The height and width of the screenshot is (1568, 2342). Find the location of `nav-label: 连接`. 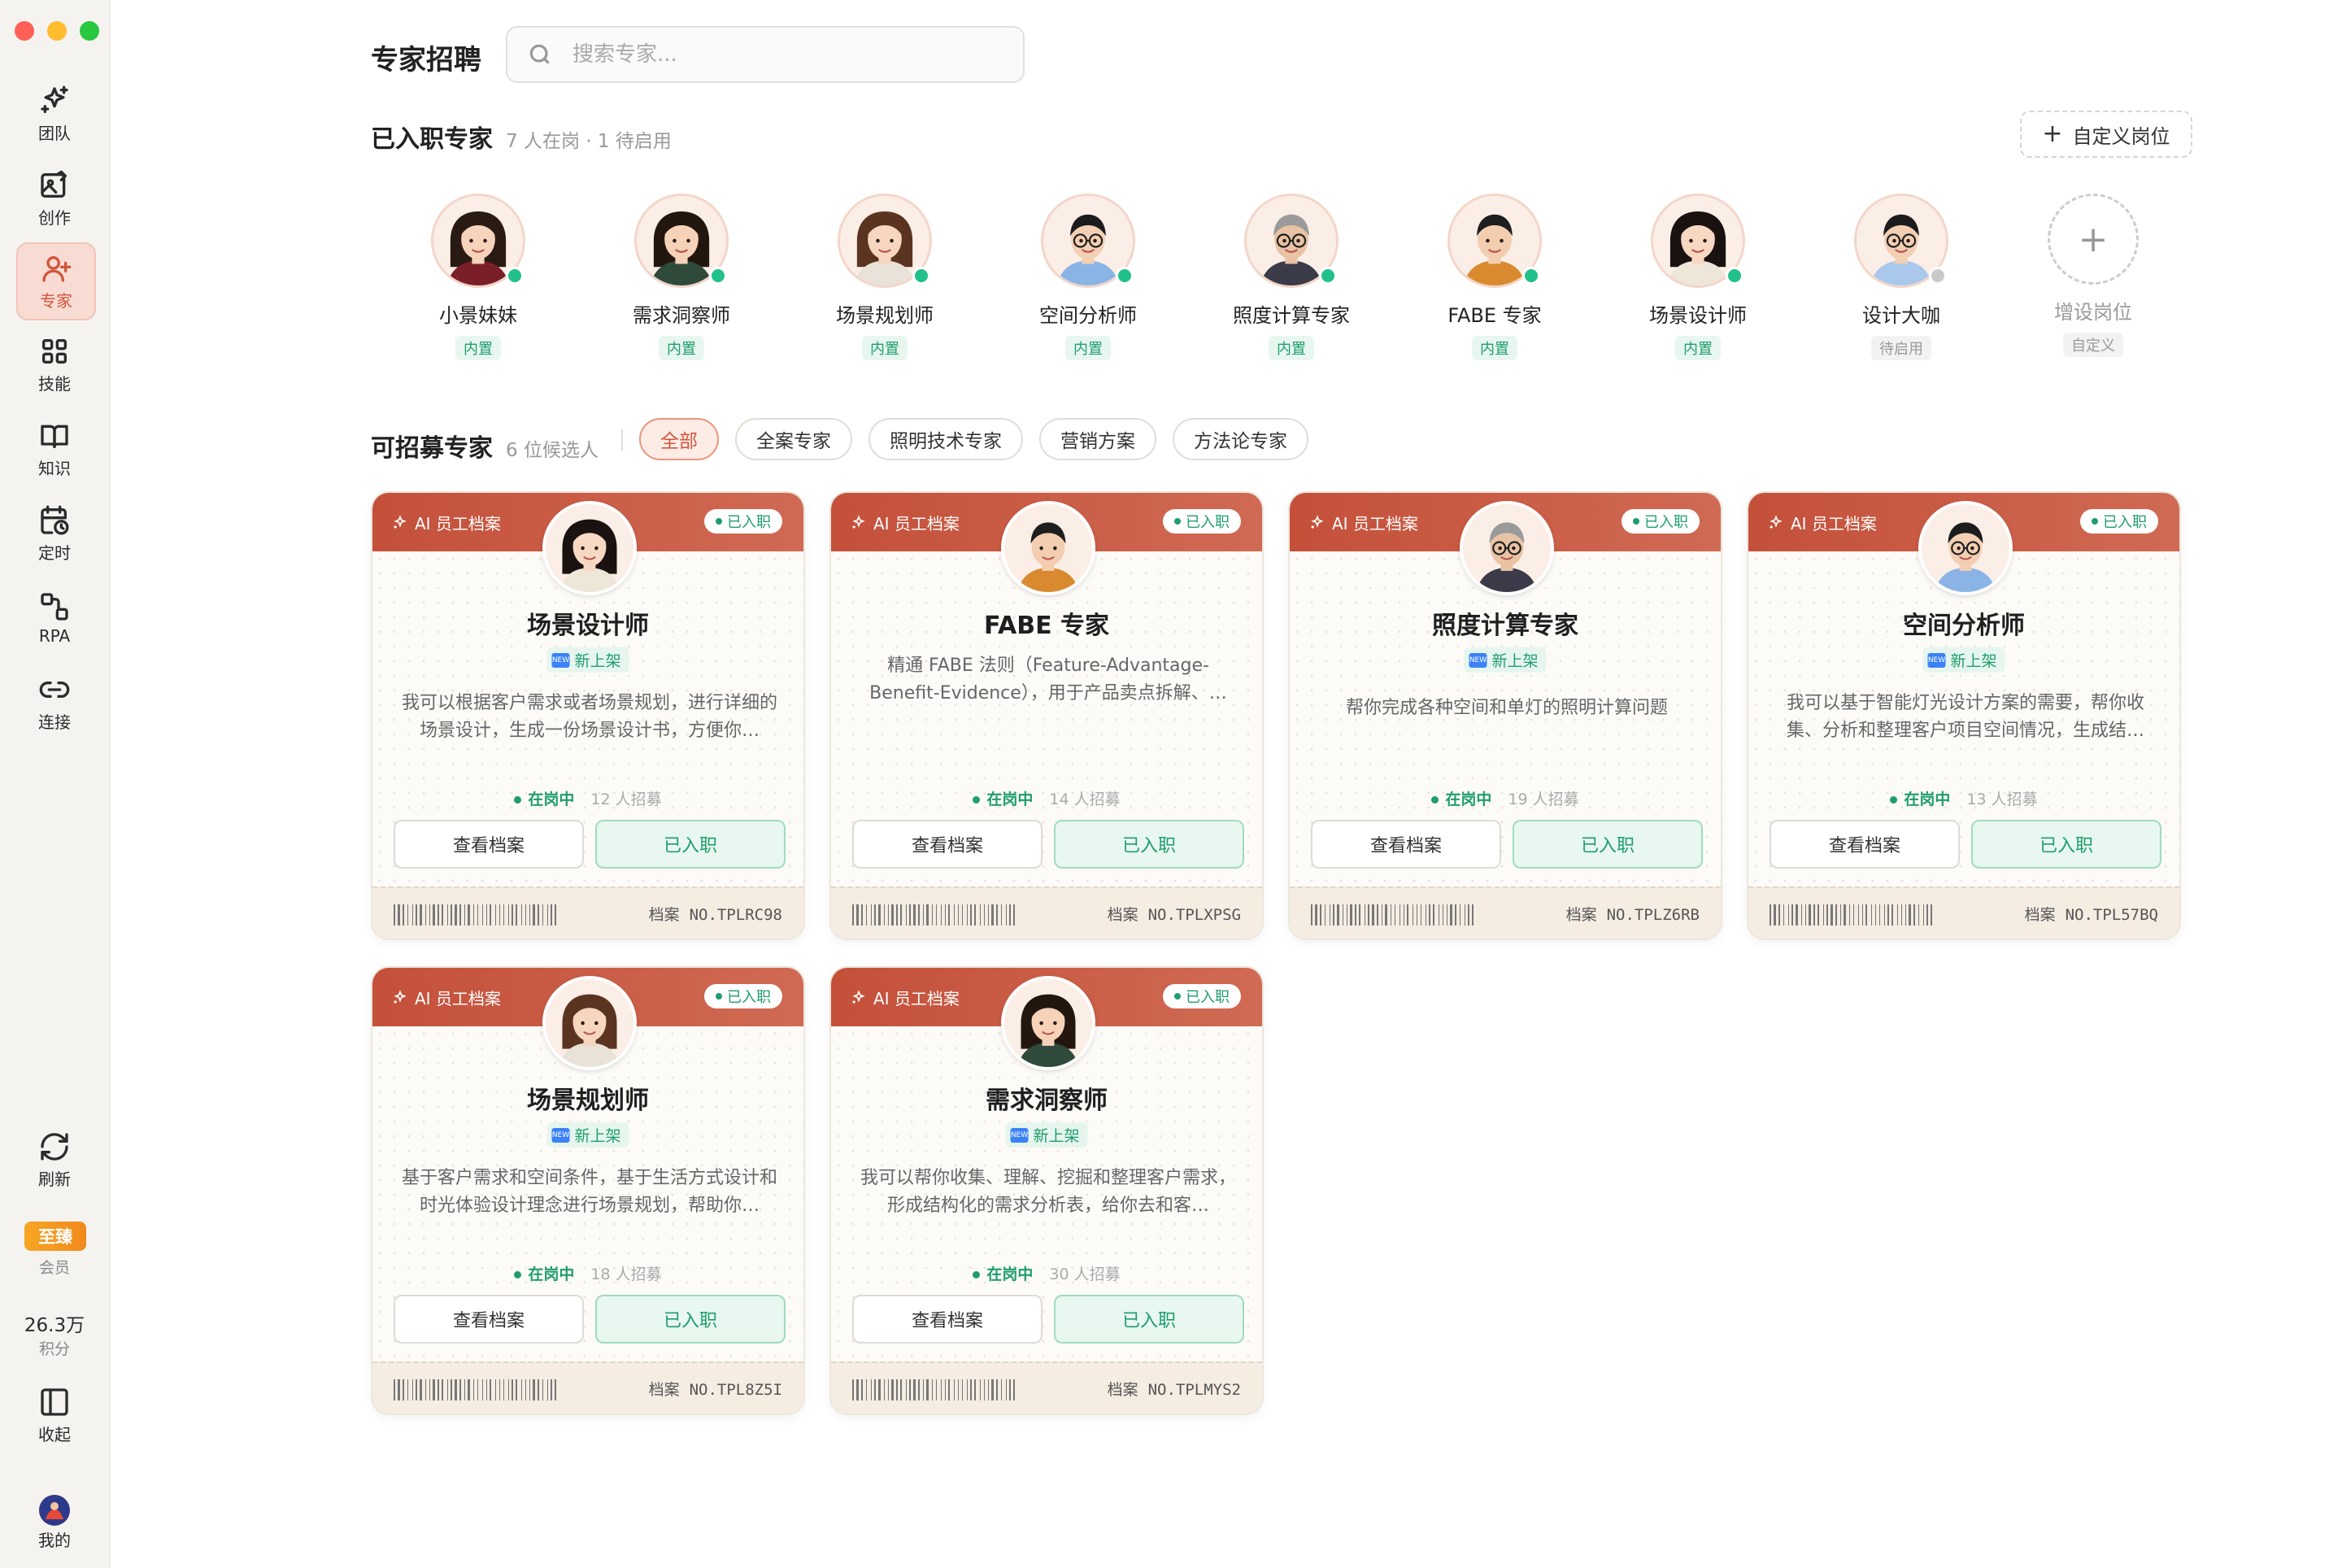

nav-label: 连接 is located at coordinates (54, 722).